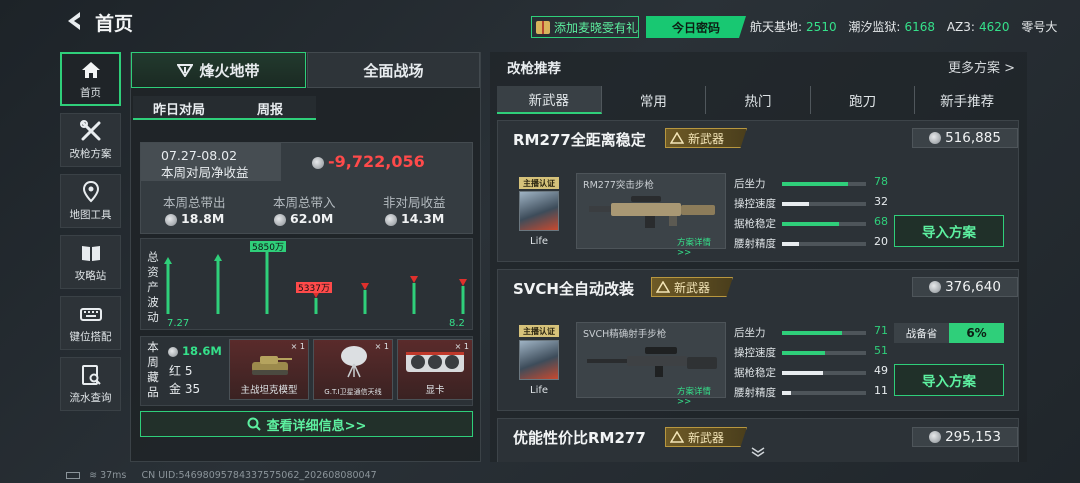 This screenshot has width=1080, height=483. Describe the element at coordinates (585, 27) in the screenshot. I see `add-friend-gift-button: 添加麦晓雯有礼` at that location.